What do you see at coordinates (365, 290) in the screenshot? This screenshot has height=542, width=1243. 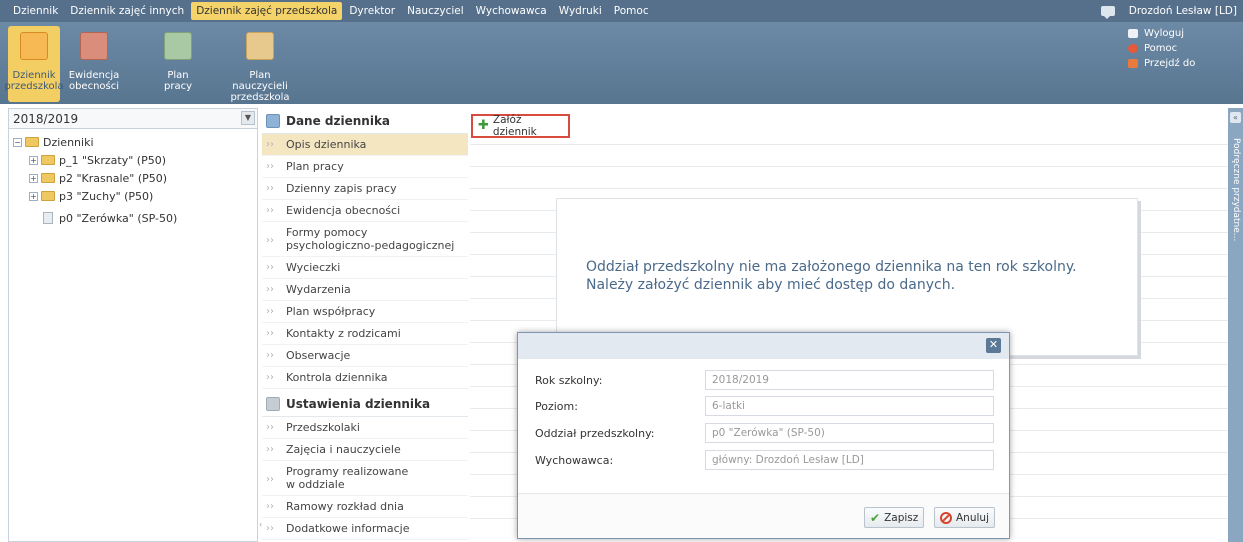 I see `nav-wydarzenia: ›› Wydarzenia` at bounding box center [365, 290].